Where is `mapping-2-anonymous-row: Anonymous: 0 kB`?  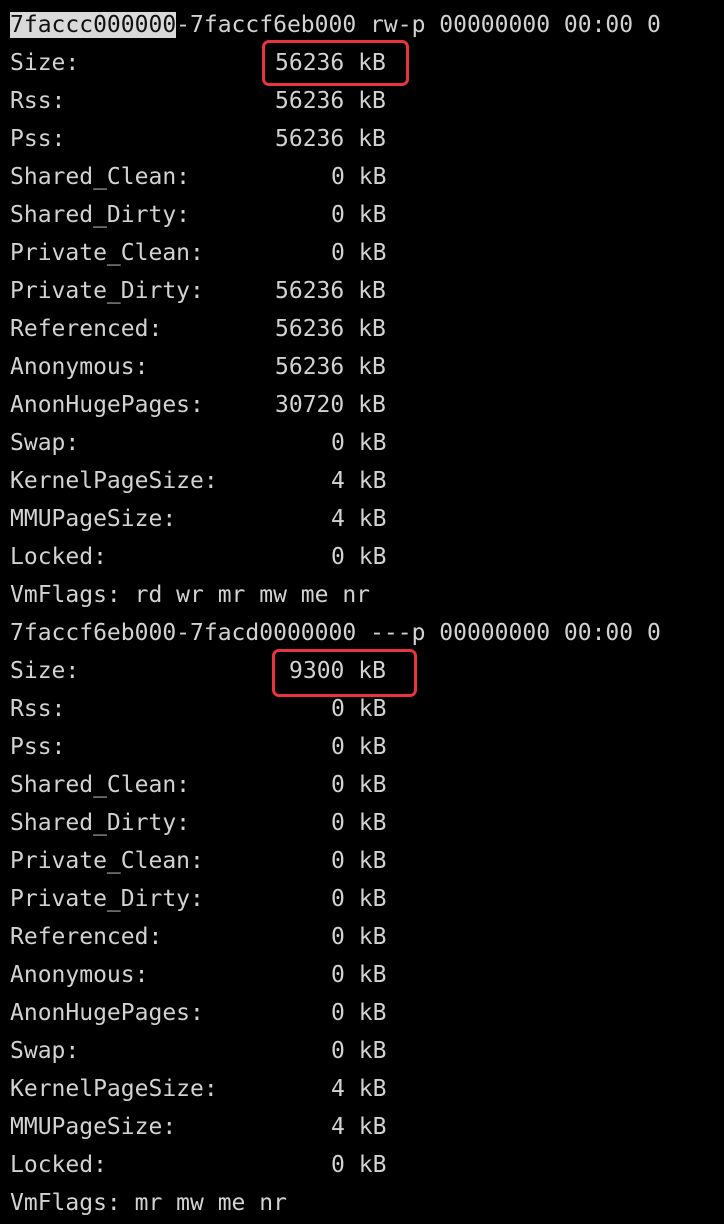
mapping-2-anonymous-row: Anonymous: 0 kB is located at coordinates (198, 975).